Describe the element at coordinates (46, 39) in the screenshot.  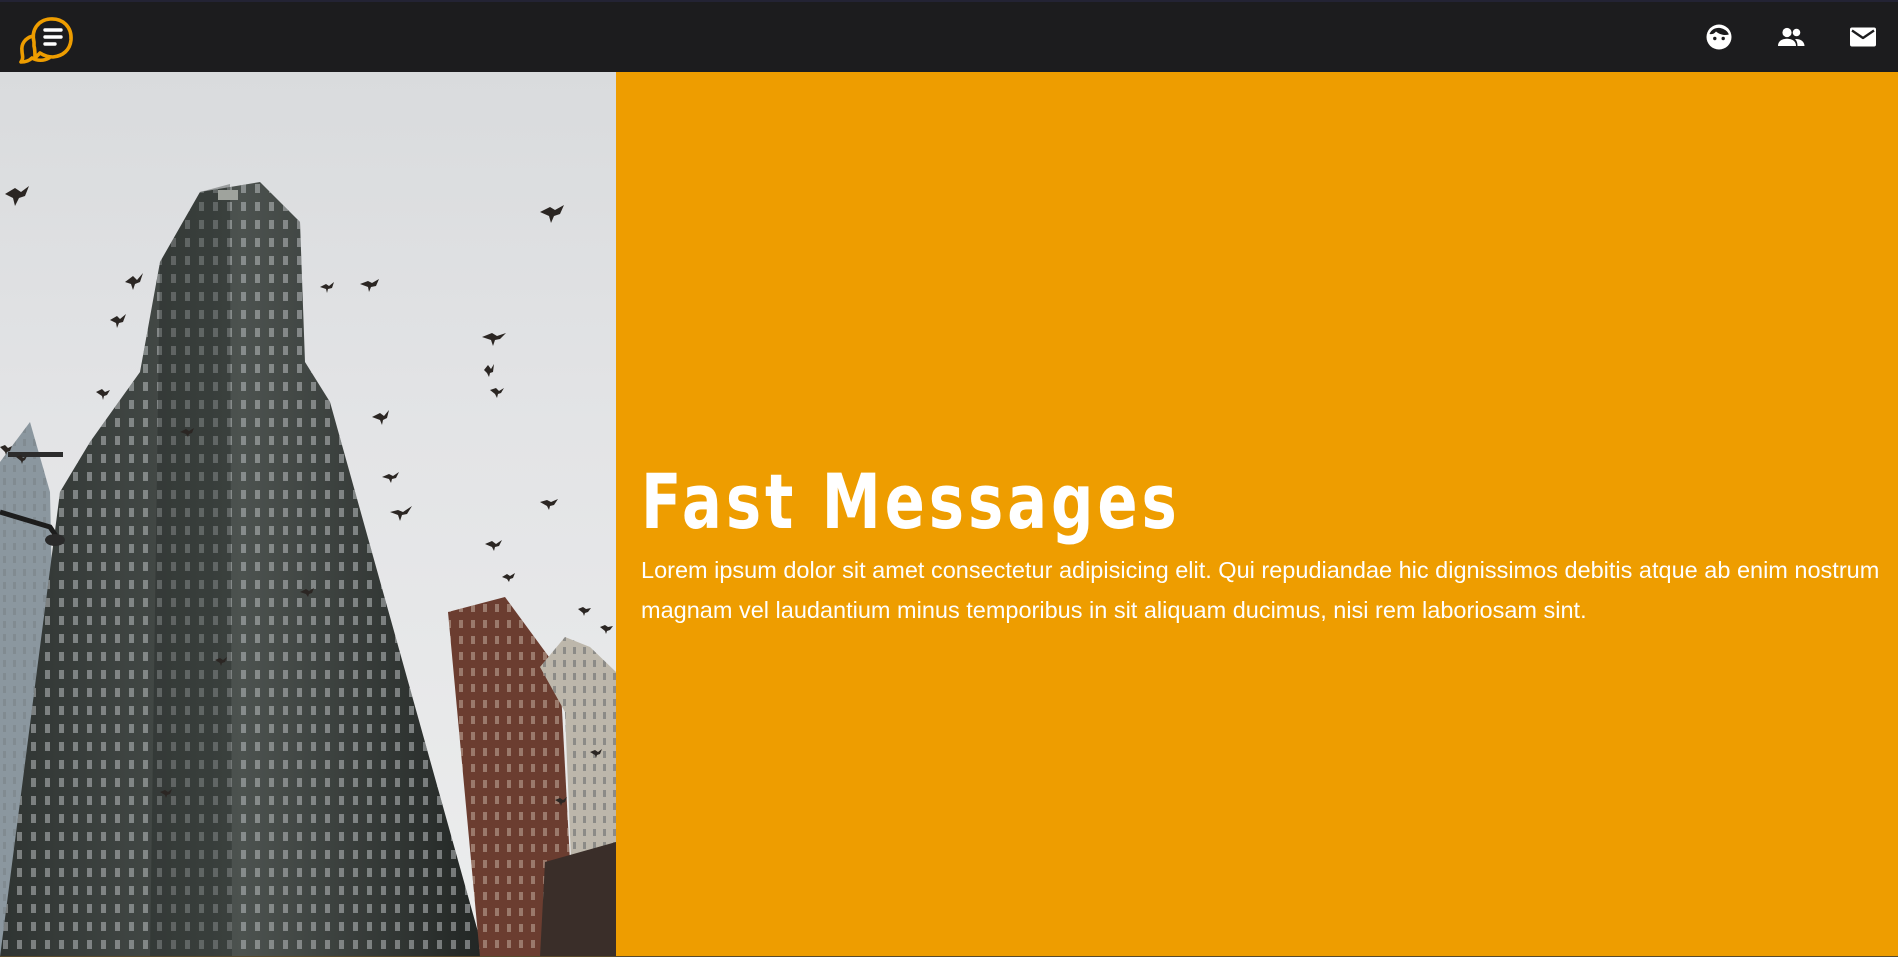
I see `chat-bubble-menu-icon` at that location.